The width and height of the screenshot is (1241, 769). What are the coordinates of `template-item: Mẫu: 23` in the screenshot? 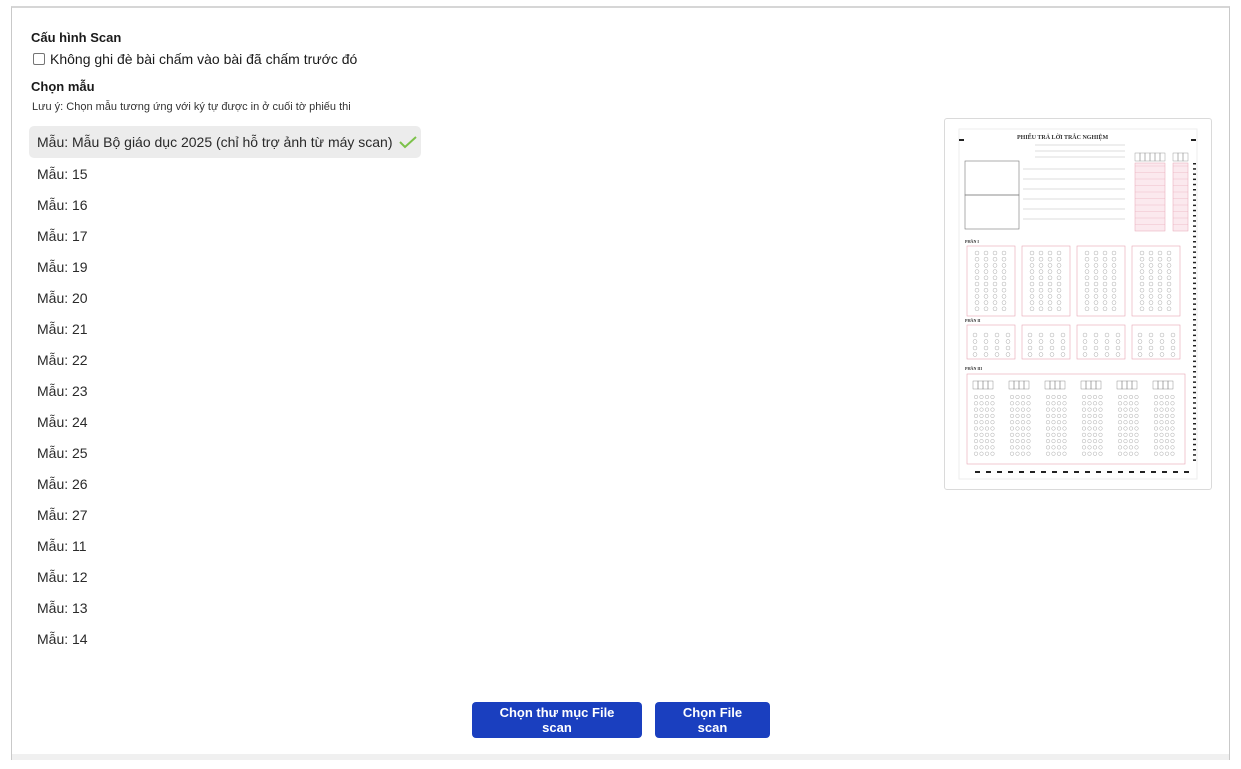 It's located at (225, 390).